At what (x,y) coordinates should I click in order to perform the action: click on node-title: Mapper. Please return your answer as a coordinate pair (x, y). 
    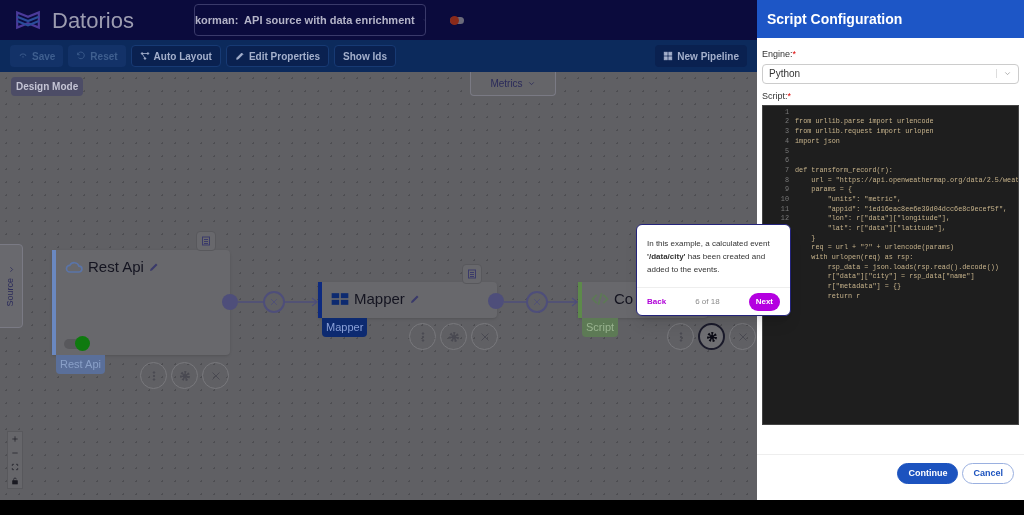
    Looking at the image, I should click on (379, 299).